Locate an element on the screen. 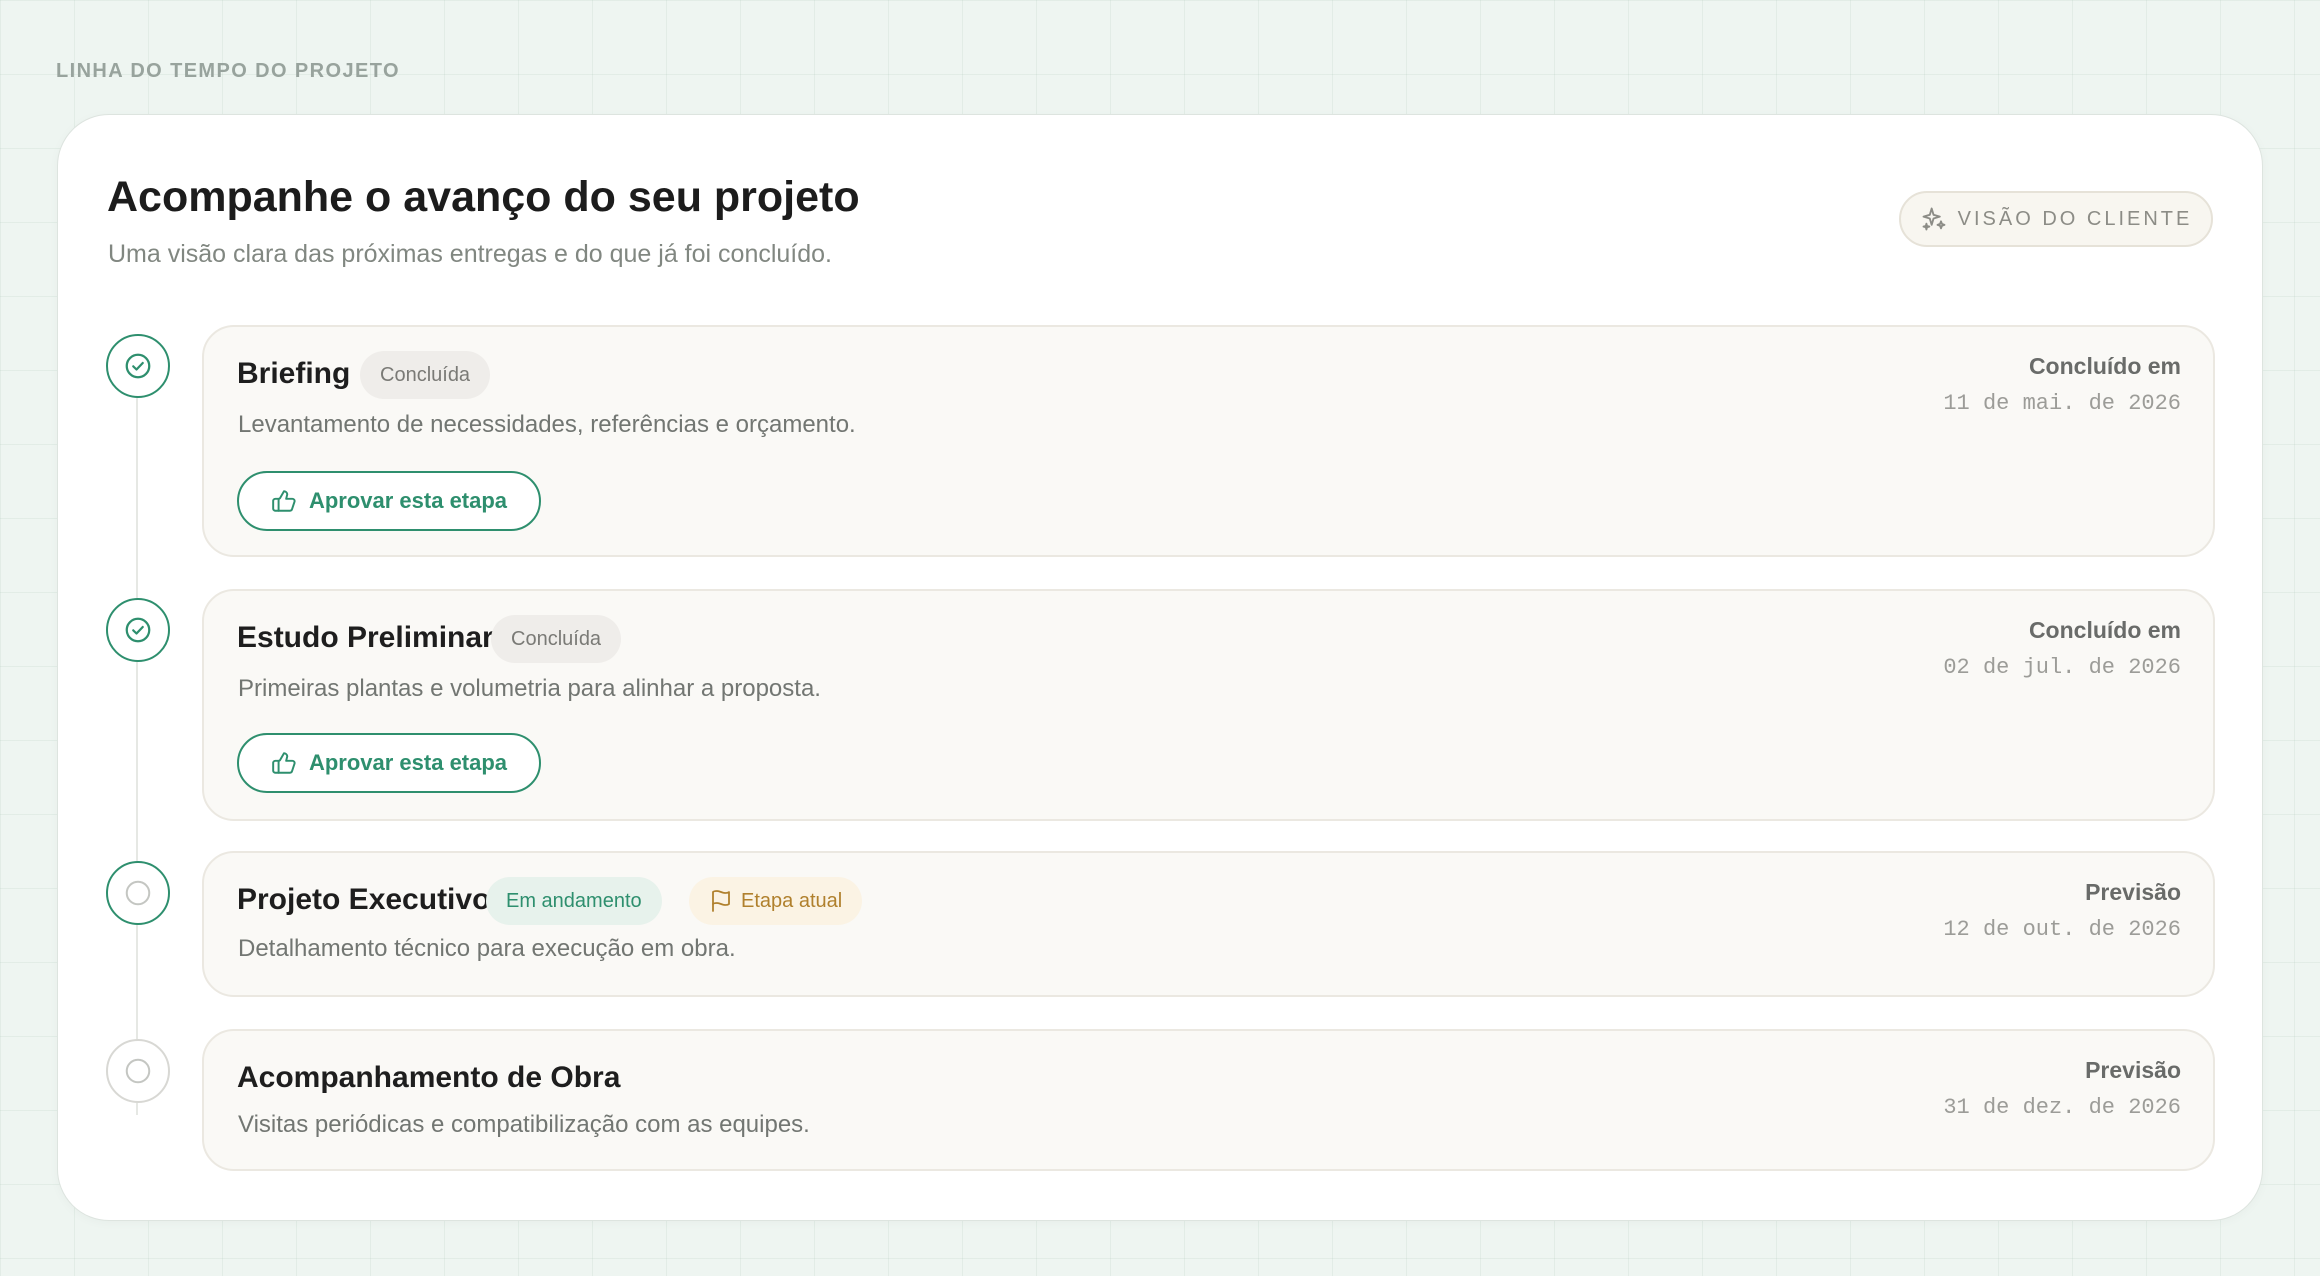 The height and width of the screenshot is (1276, 2320). date-value: 12 de out. de 2026 is located at coordinates (2062, 929).